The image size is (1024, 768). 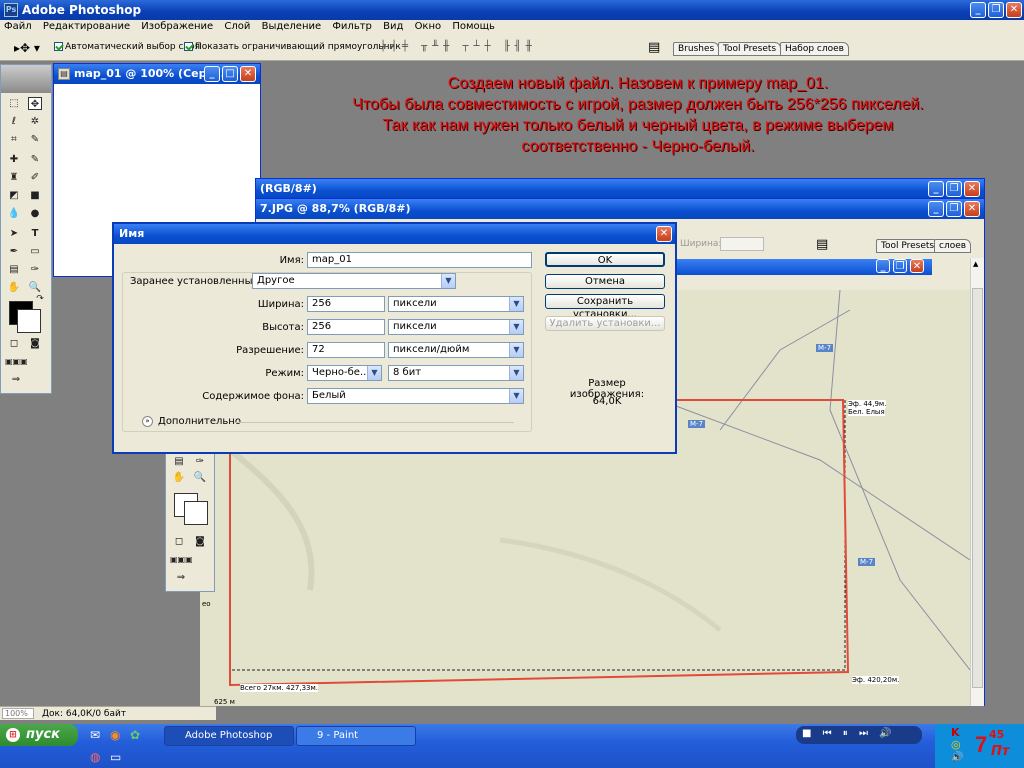 I want to click on width-input: 256, so click(x=346, y=304).